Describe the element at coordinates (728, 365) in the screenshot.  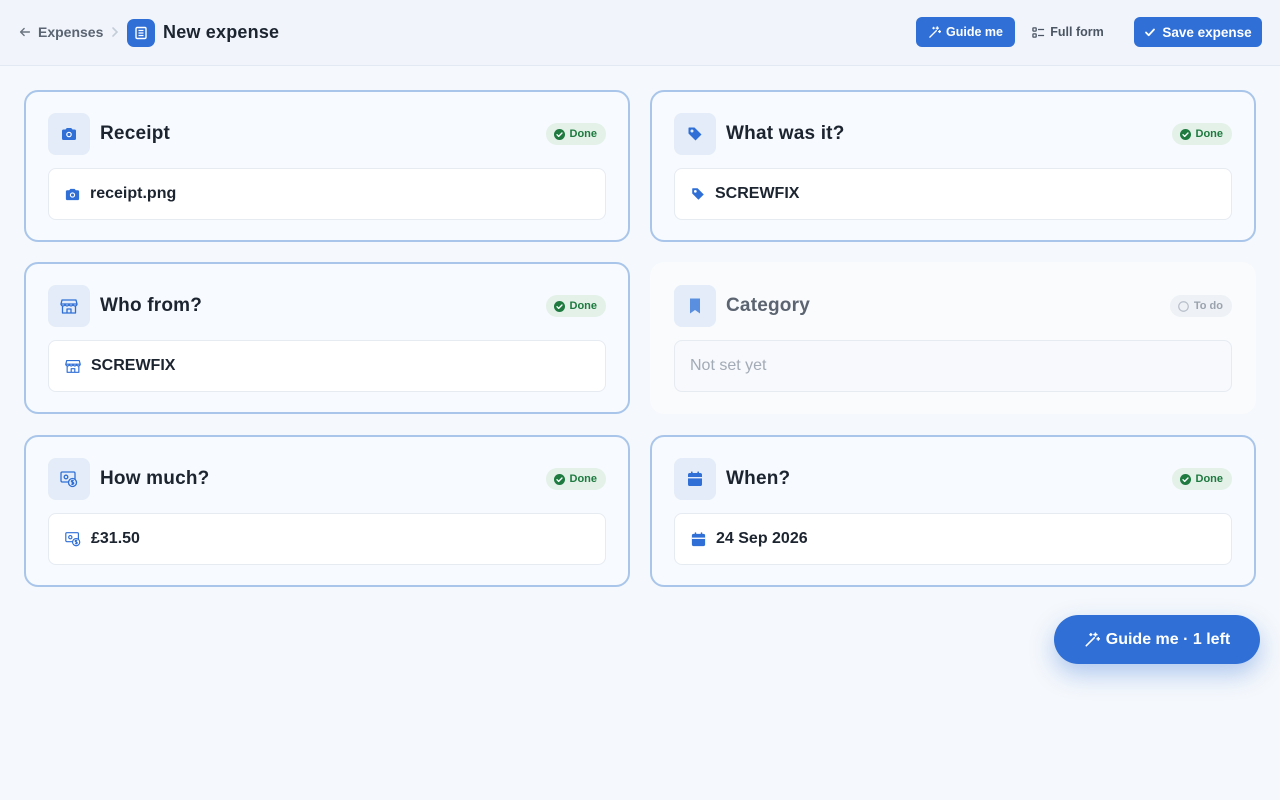
I see `category-placeholder-text: Not set yet` at that location.